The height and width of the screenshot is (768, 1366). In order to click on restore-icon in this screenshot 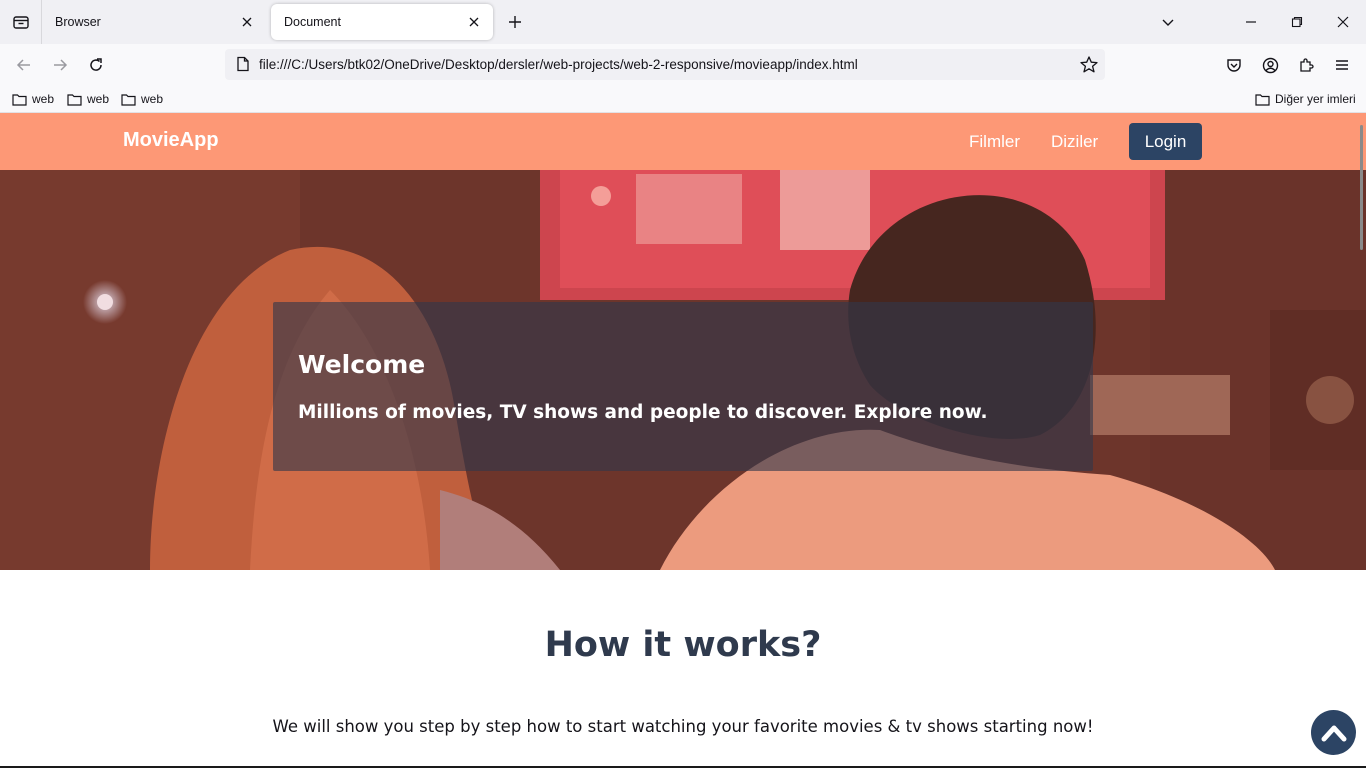, I will do `click(1297, 22)`.